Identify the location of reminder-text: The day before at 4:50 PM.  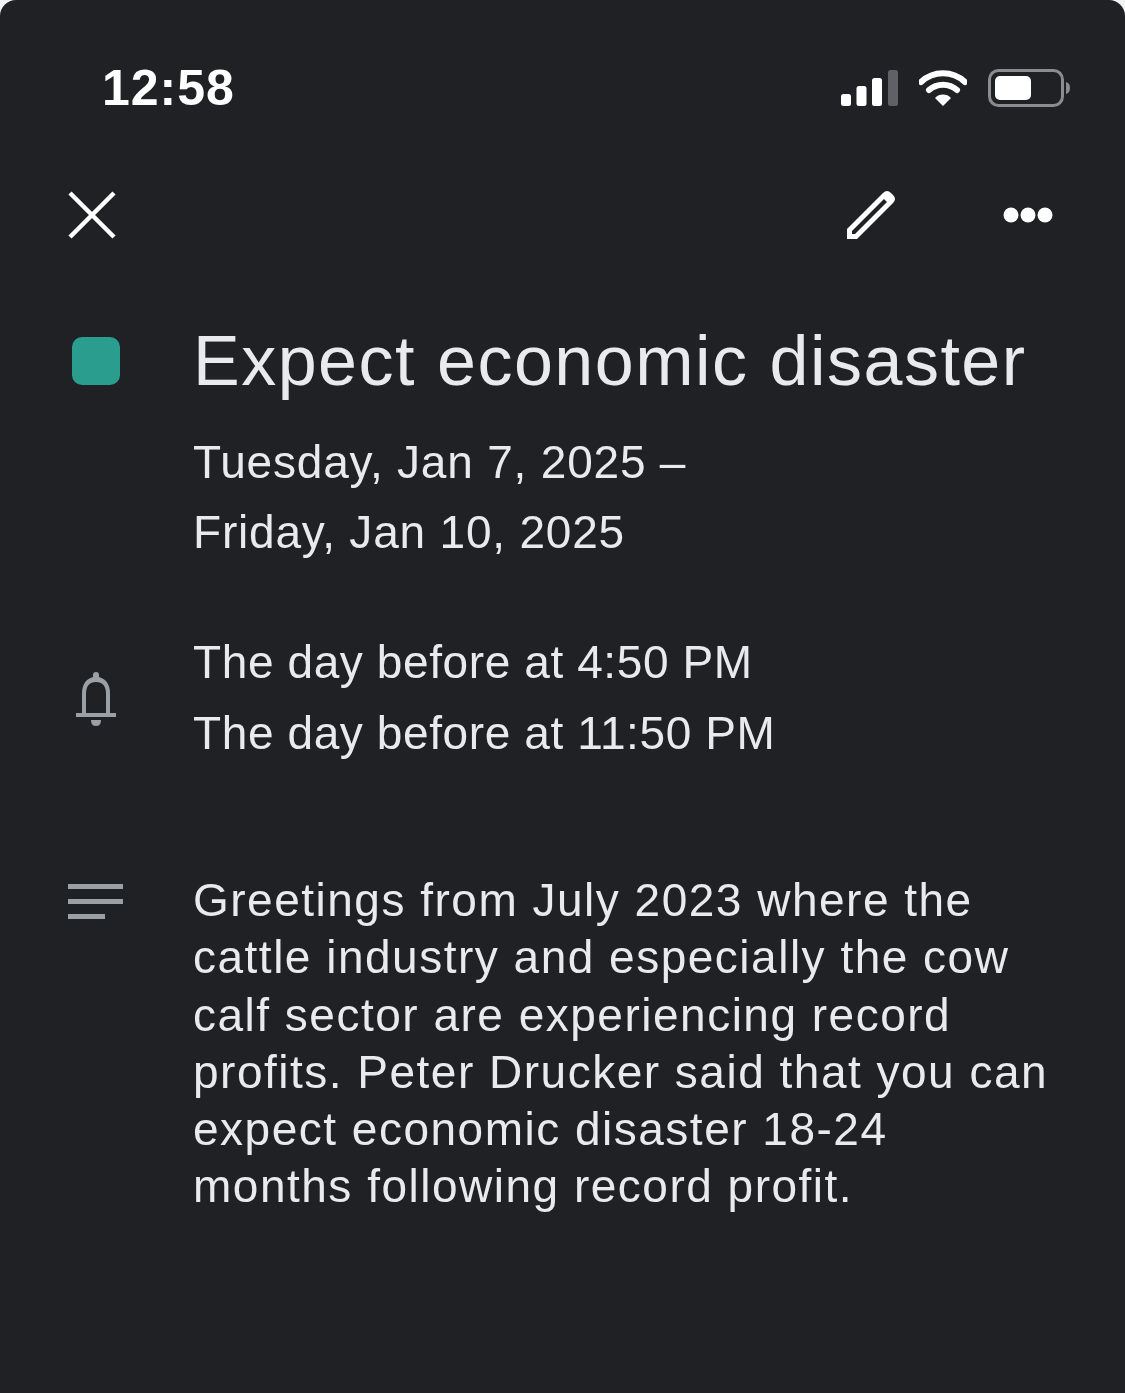
(473, 662).